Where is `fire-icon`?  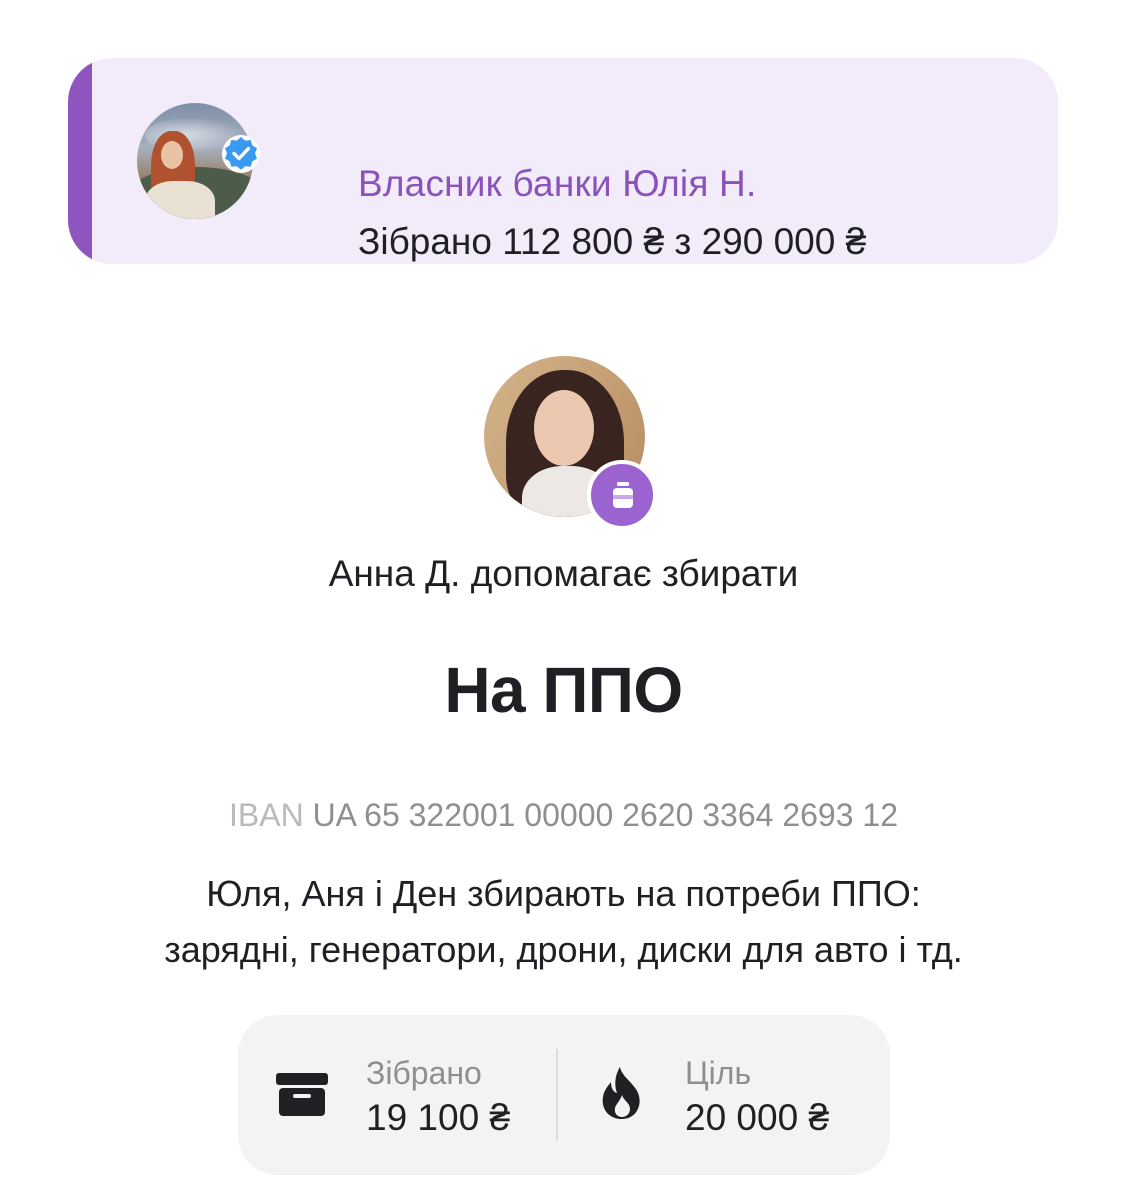
fire-icon is located at coordinates (621, 1093).